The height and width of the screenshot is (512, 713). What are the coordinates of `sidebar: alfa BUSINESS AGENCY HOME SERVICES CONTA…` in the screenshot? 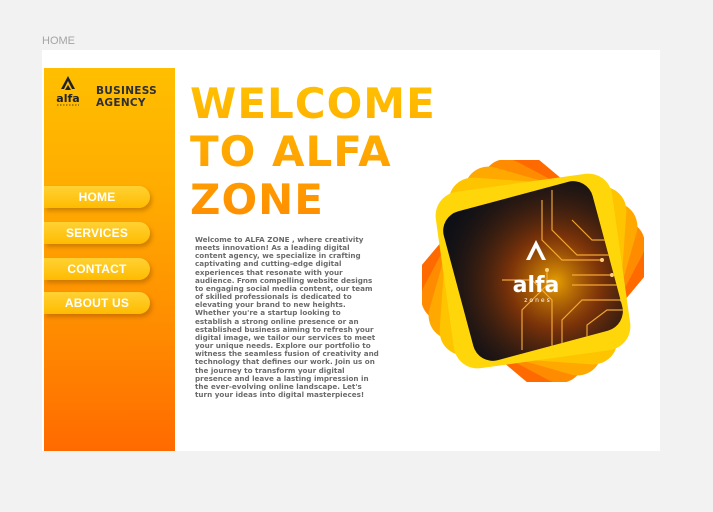 It's located at (109, 259).